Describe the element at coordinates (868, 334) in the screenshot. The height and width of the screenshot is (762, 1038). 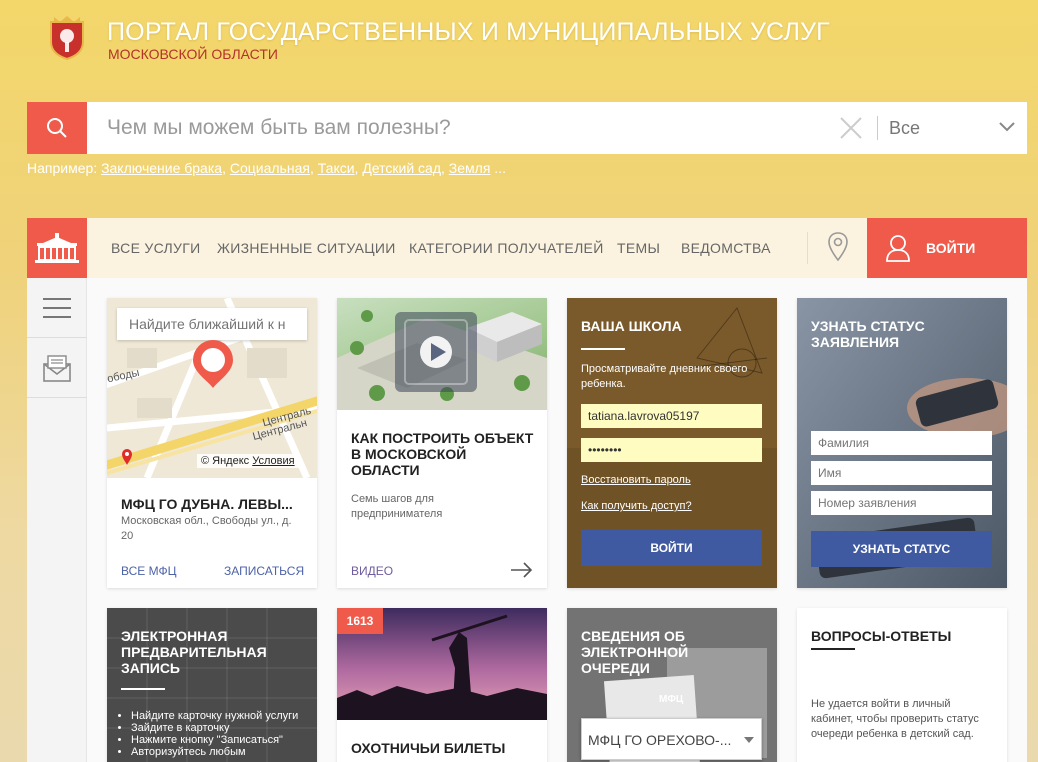
I see `status-title: УЗНАТЬ СТАТУС ЗАЯВЛЕНИЯ` at that location.